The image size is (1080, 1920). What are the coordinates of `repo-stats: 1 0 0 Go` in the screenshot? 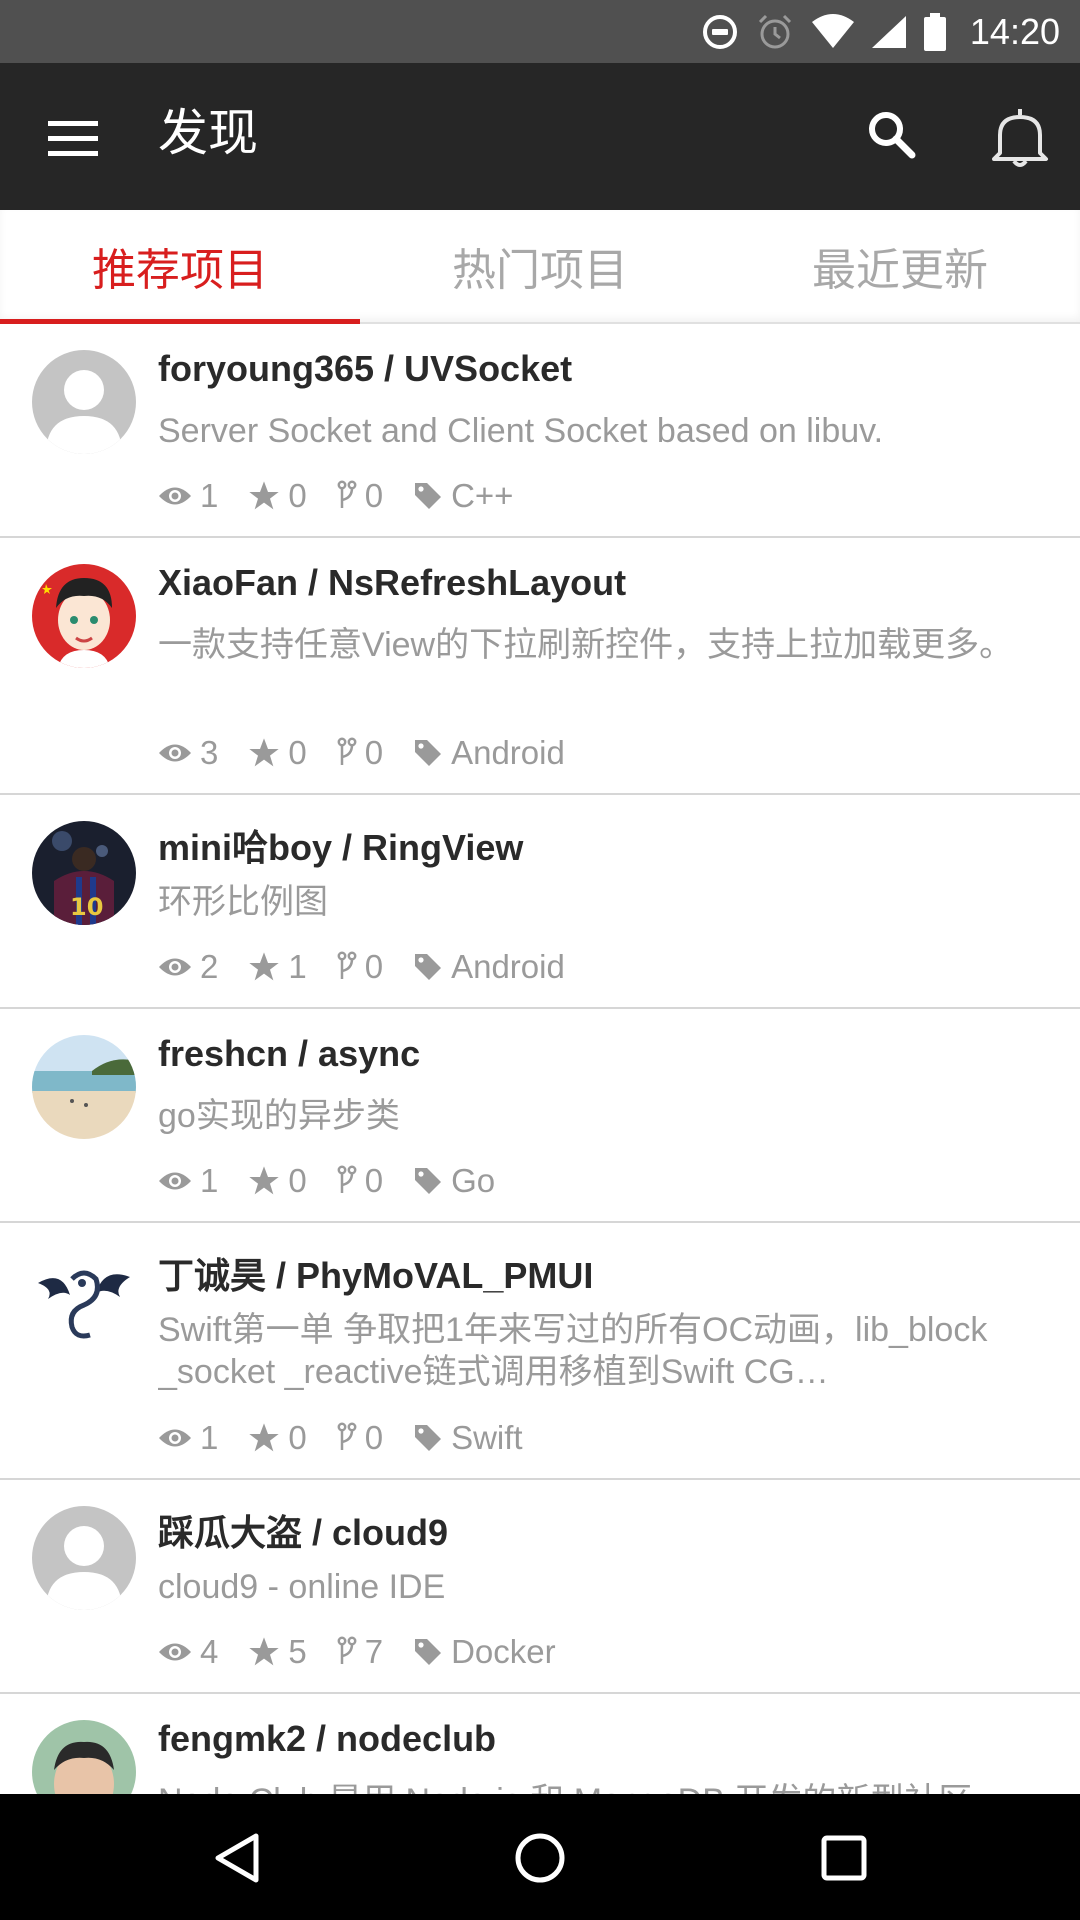 It's located at (341, 1181).